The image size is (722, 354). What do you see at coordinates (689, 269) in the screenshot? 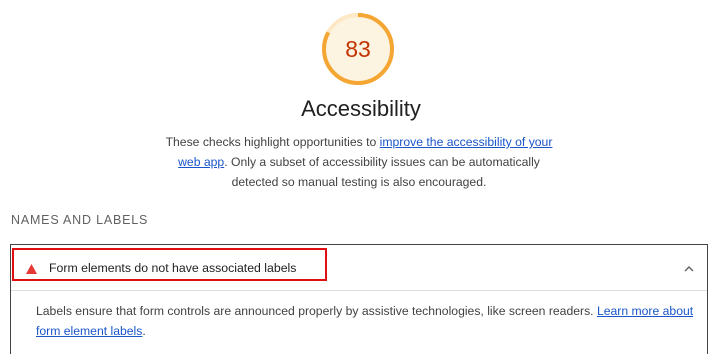
I see `chevron-up-icon` at bounding box center [689, 269].